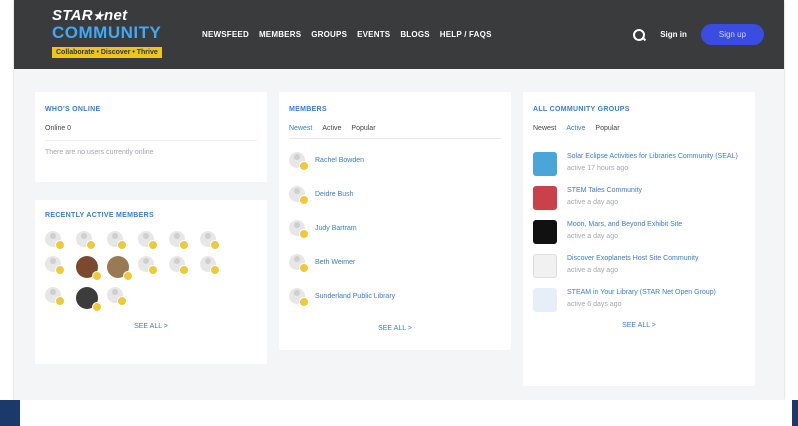 The image size is (798, 426). I want to click on slide-accent-left, so click(10, 413).